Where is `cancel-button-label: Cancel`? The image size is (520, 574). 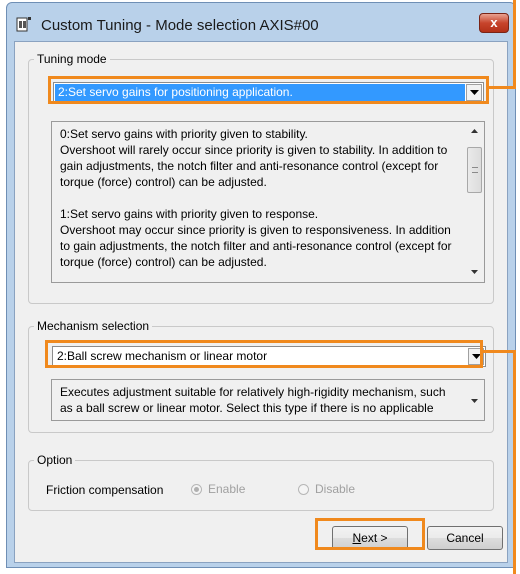
cancel-button-label: Cancel is located at coordinates (465, 538).